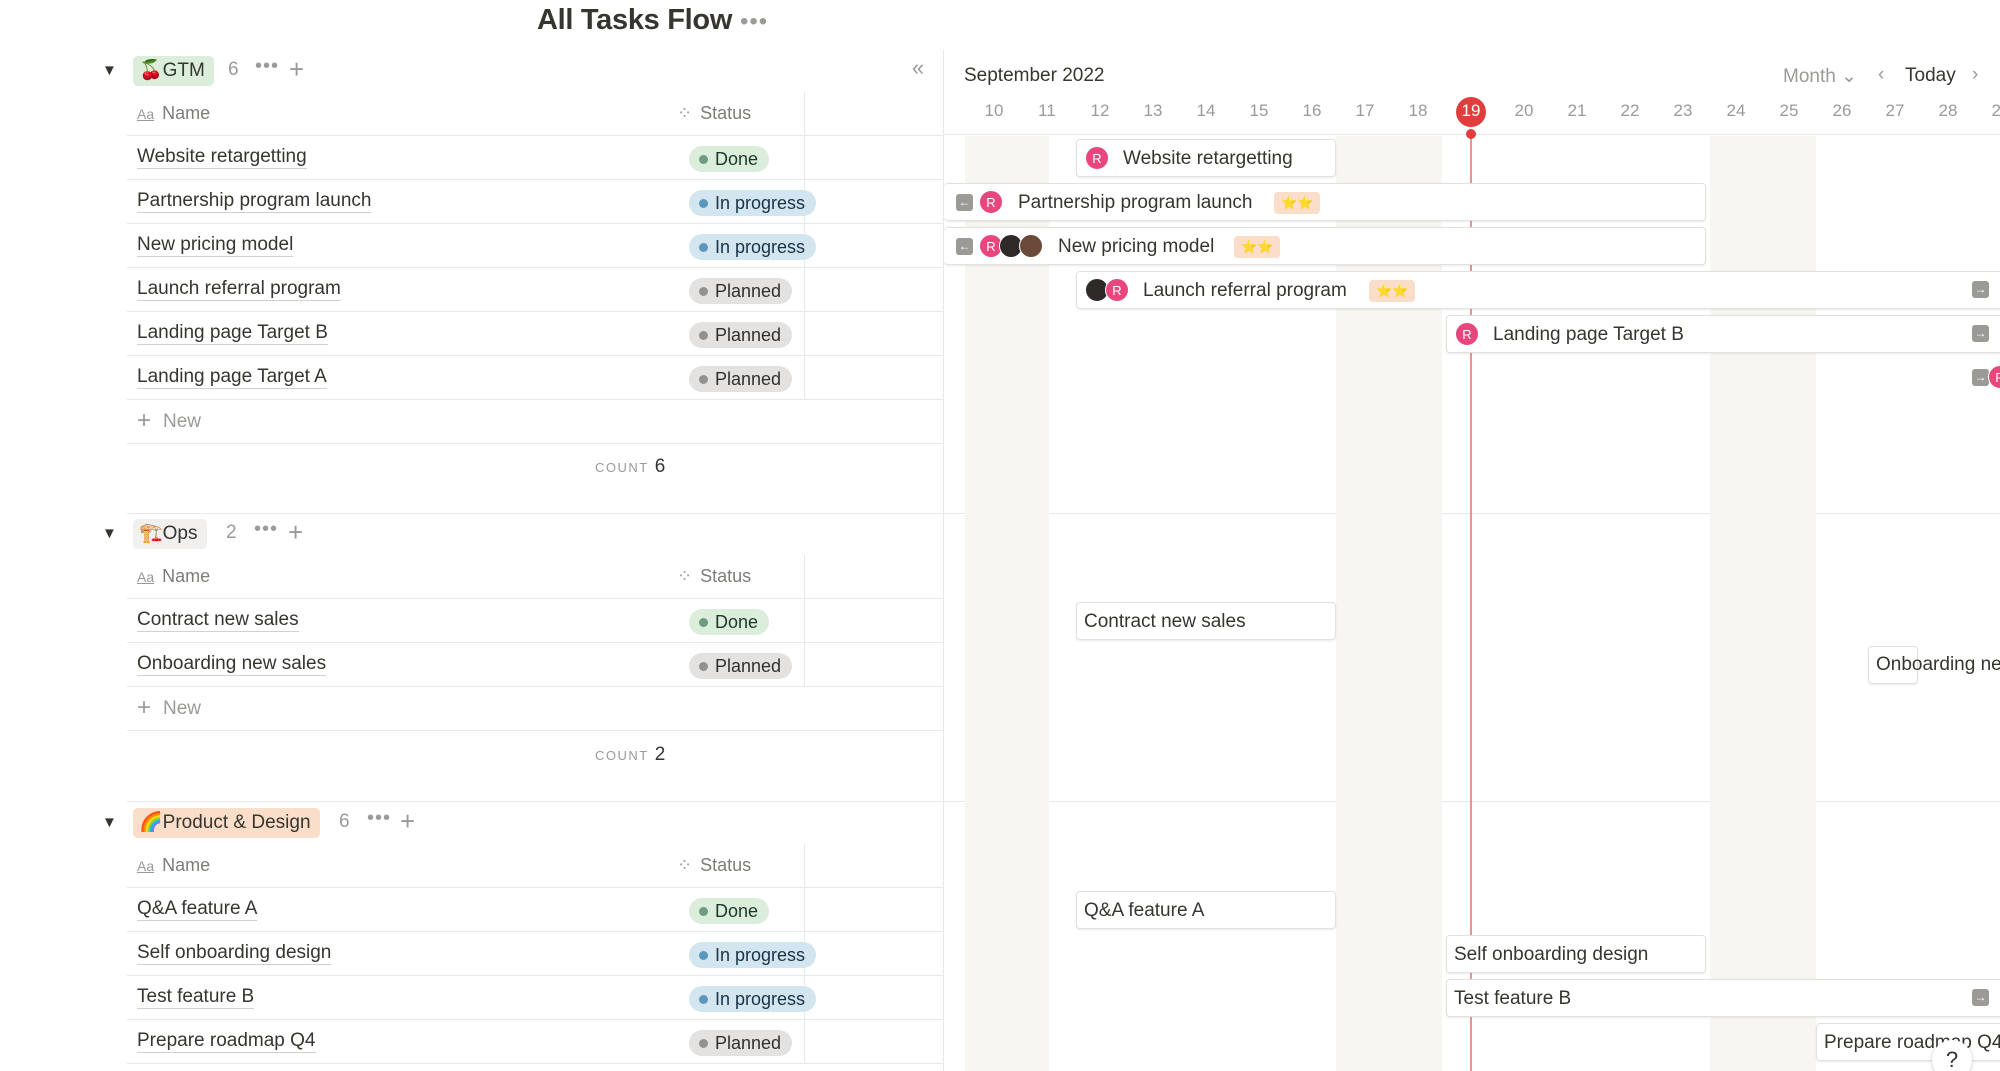 The width and height of the screenshot is (2000, 1071). Describe the element at coordinates (1206, 910) in the screenshot. I see `timeline-bar: Q&A feature A` at that location.